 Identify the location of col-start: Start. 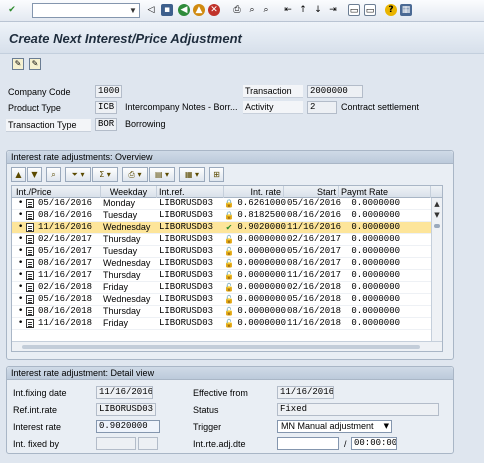
(311, 192).